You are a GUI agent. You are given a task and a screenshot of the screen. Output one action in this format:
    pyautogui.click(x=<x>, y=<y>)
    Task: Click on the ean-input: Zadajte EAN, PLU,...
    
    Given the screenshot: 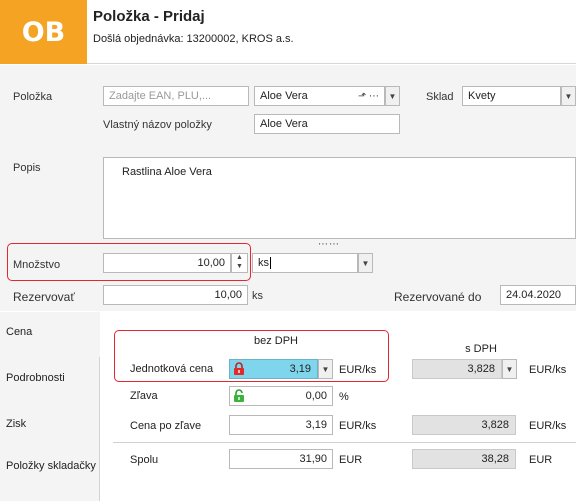 What is the action you would take?
    pyautogui.click(x=176, y=96)
    